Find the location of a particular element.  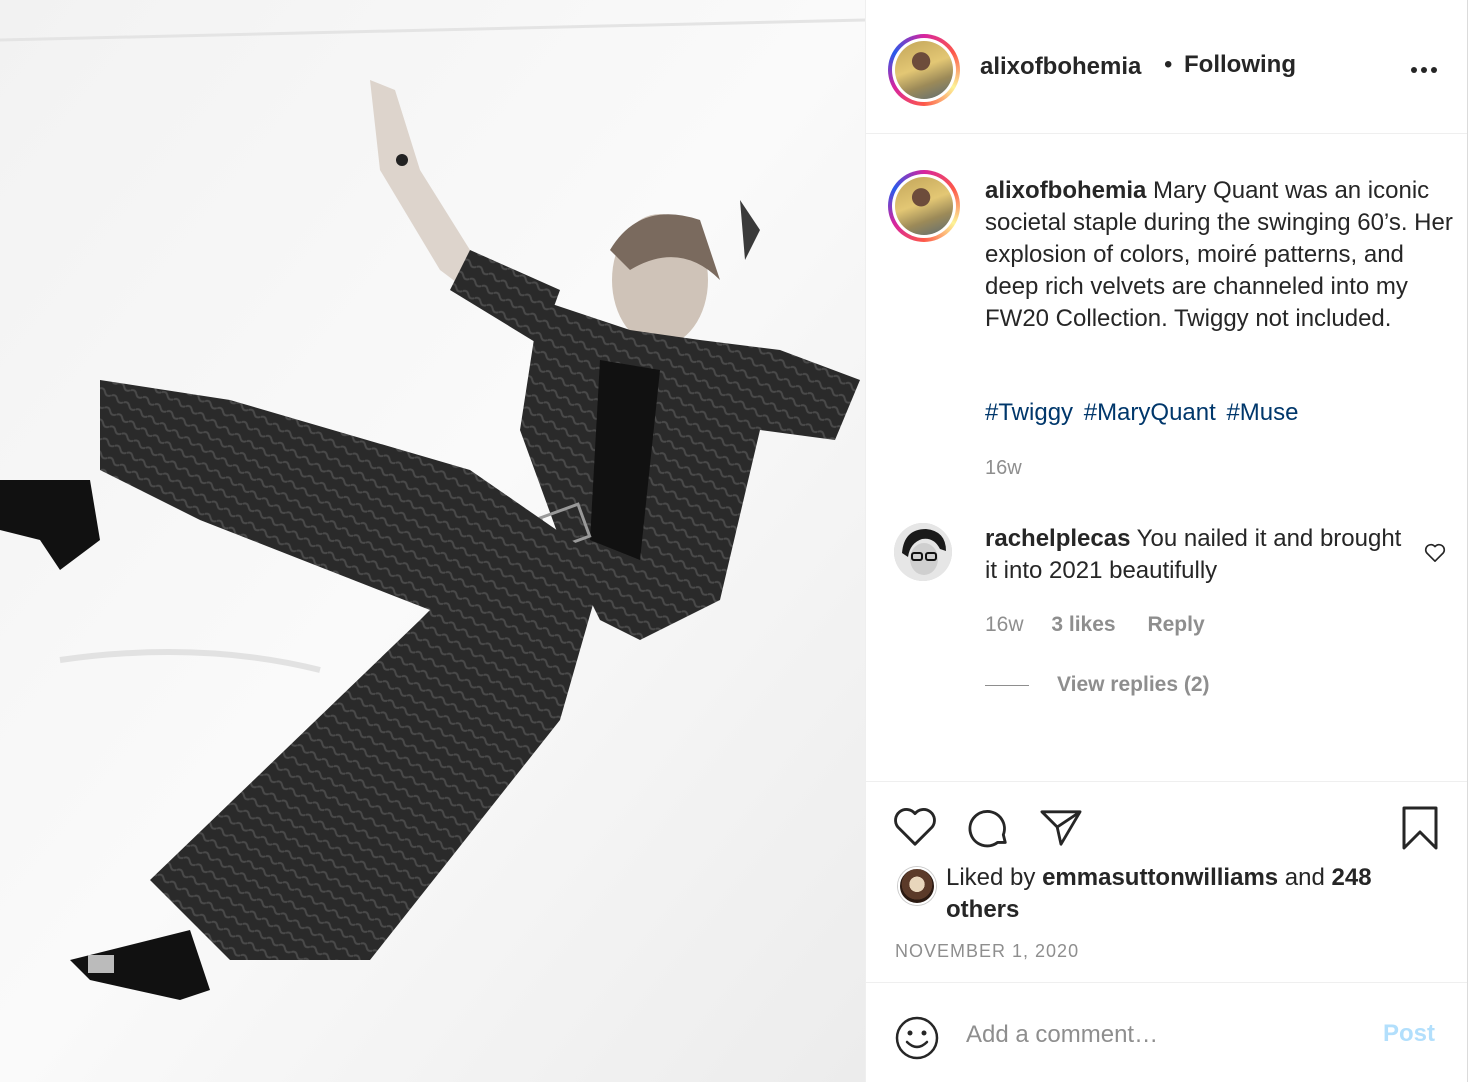

liker-username: emmasuttonwilliams is located at coordinates (1160, 877).